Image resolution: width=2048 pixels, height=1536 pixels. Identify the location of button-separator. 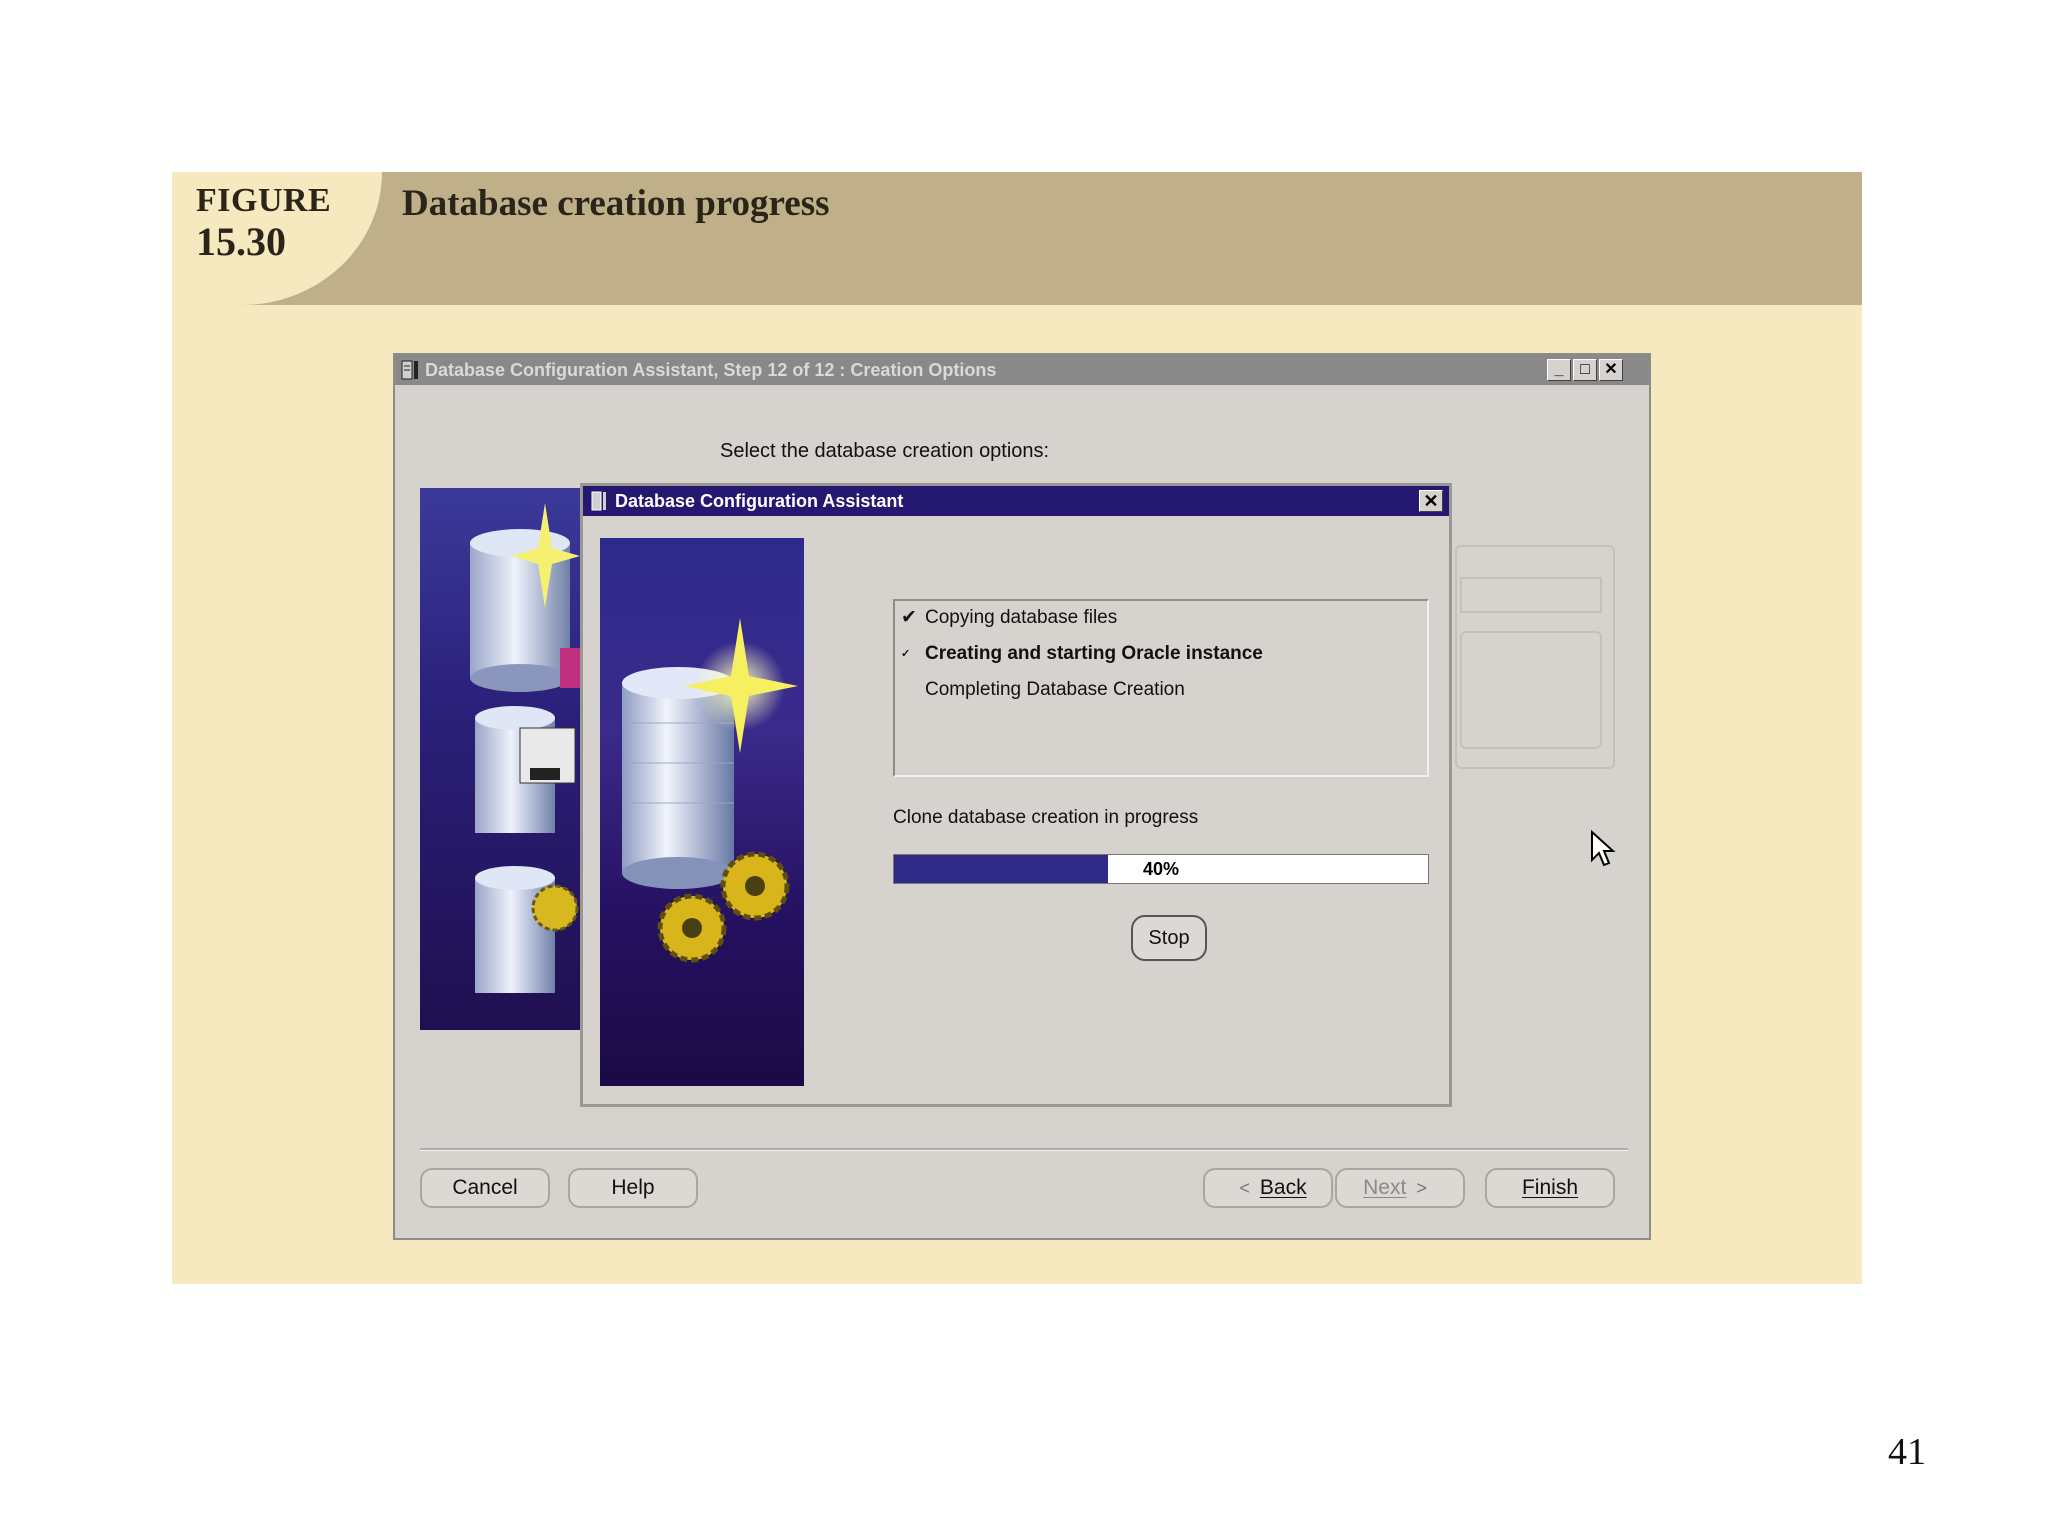
(1024, 1149).